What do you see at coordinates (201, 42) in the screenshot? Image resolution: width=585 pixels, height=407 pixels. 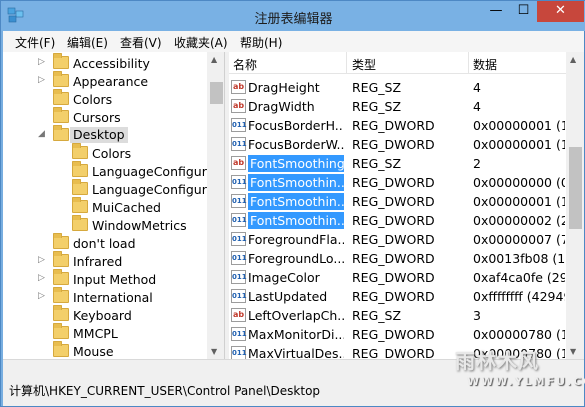 I see `menu-favorites: 收藏夹(A)` at bounding box center [201, 42].